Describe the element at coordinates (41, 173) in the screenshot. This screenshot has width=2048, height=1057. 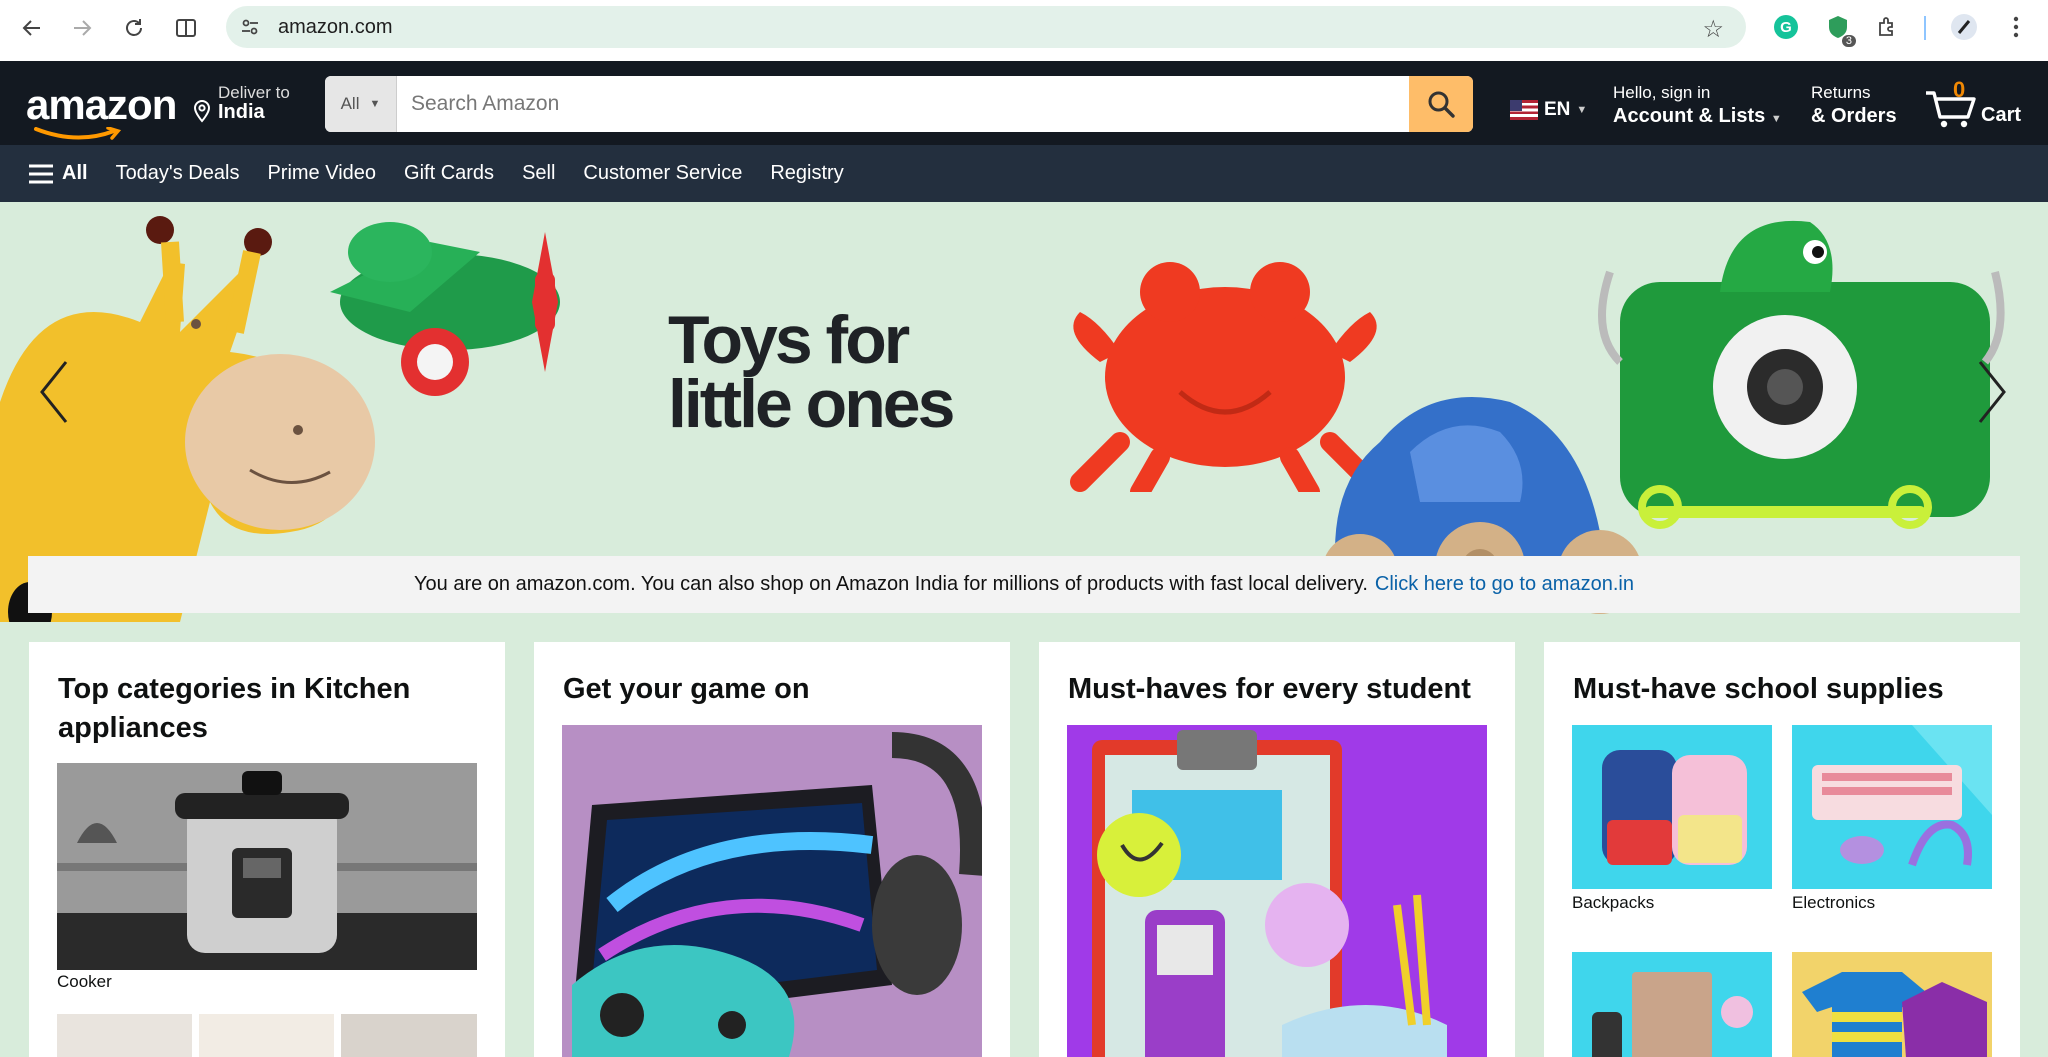
I see `hamburger-menu-icon` at that location.